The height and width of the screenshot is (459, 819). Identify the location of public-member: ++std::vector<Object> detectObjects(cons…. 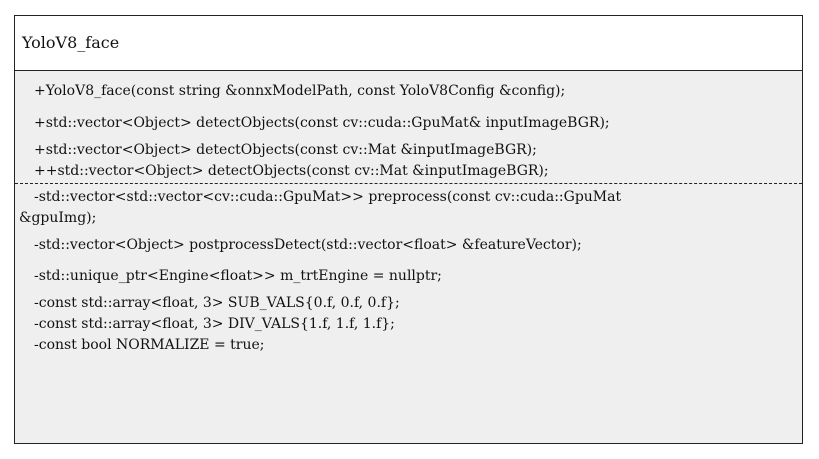
(291, 171).